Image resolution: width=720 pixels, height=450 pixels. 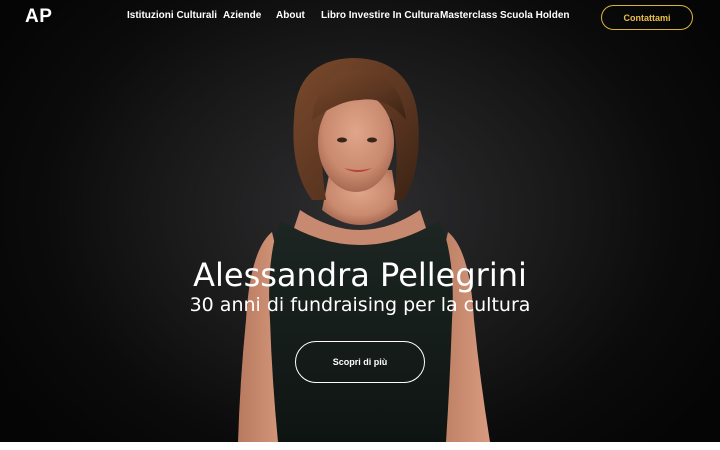 I want to click on nav-item-libro-investire-in-cultura: Libro Investire In Cultura, so click(x=380, y=15).